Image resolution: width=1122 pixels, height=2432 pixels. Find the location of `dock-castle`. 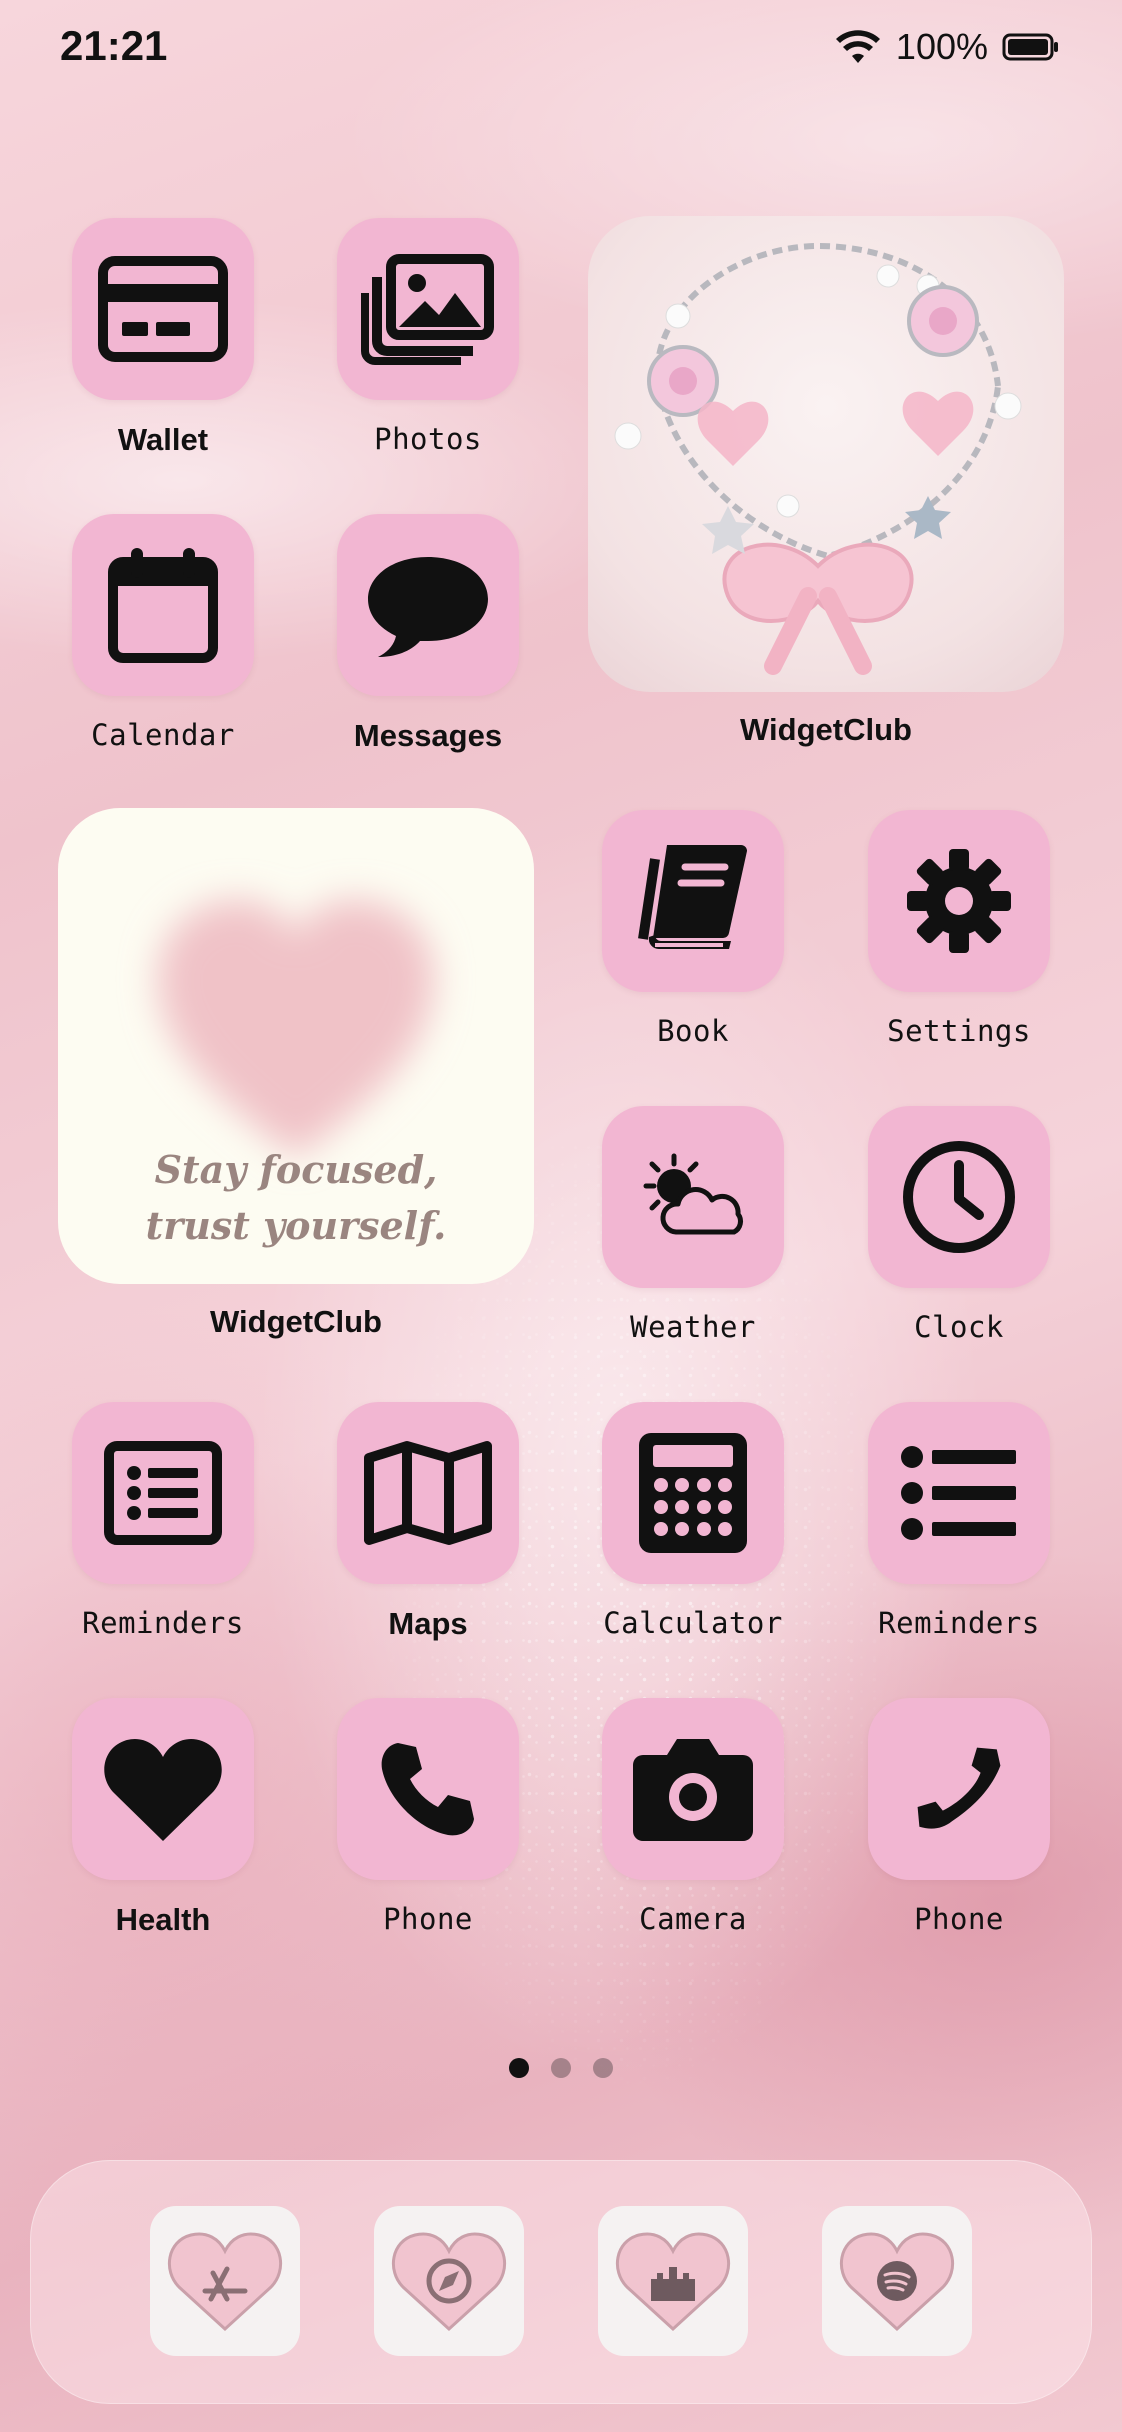

dock-castle is located at coordinates (673, 2281).